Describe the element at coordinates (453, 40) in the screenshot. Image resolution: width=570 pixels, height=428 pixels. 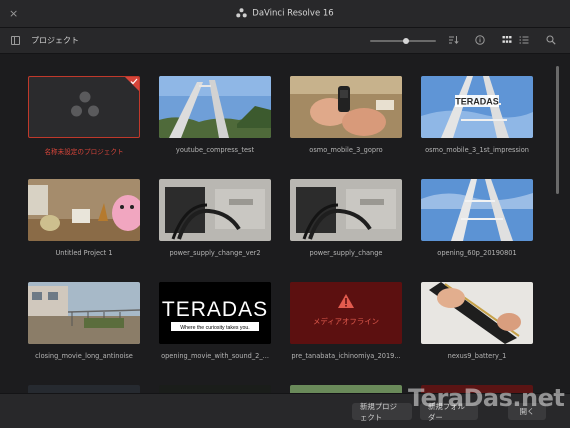
I see `sort-icon` at that location.